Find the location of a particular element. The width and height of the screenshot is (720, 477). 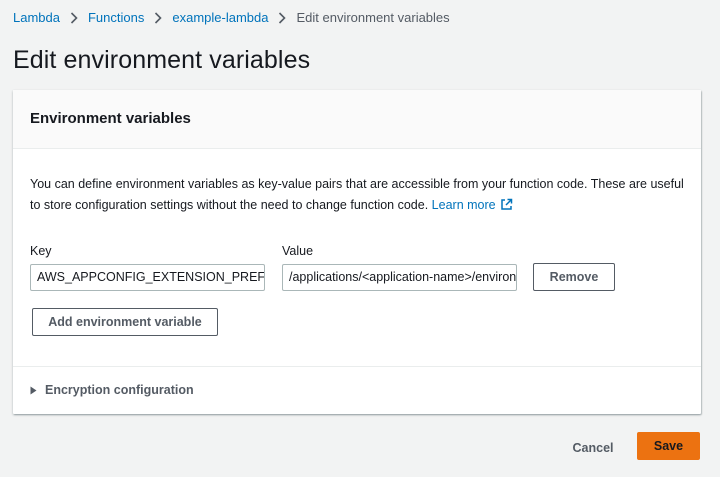

page-title: Edit environment variables is located at coordinates (162, 60).